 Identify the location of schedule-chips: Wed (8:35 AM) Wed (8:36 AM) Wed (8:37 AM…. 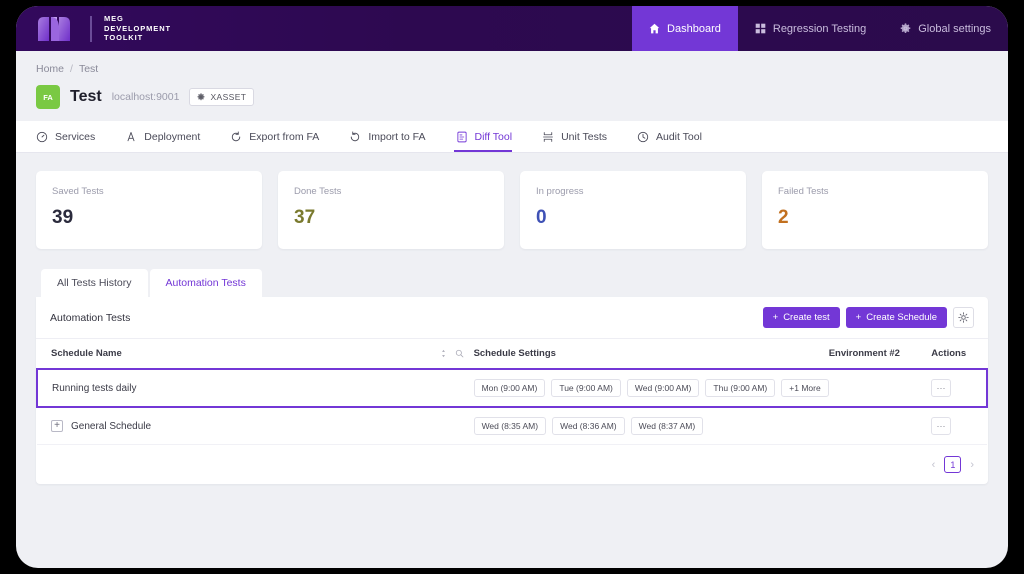
(651, 426).